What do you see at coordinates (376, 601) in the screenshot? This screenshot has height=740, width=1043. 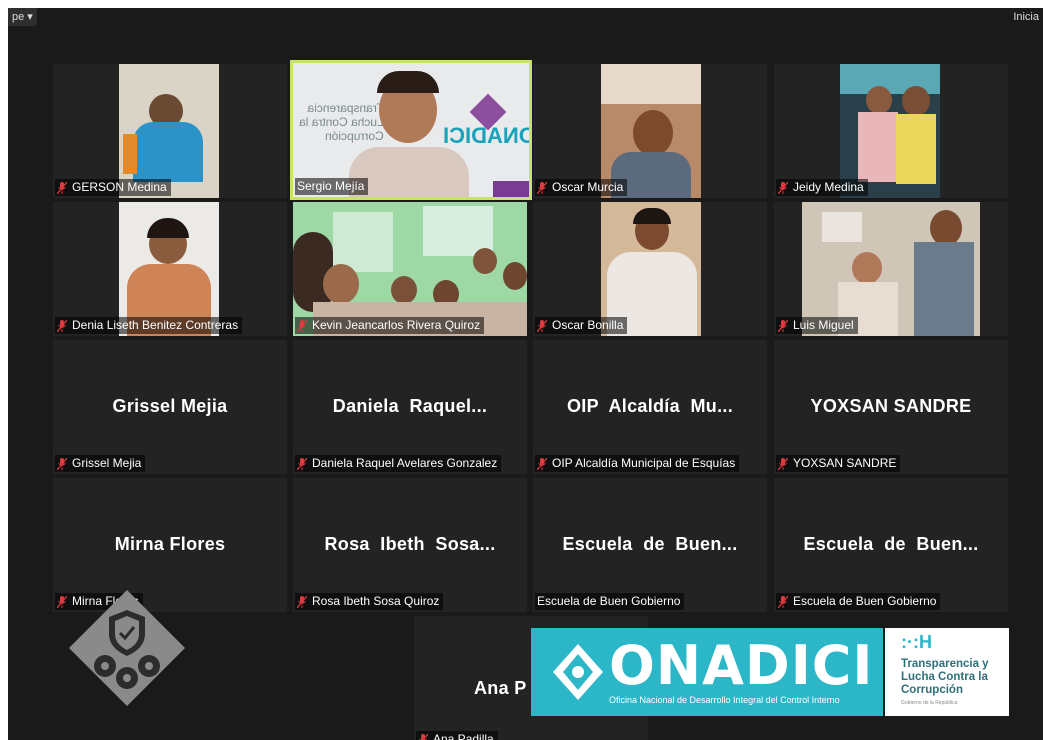 I see `participant-name: Rosa Ibeth Sosa Quiroz` at bounding box center [376, 601].